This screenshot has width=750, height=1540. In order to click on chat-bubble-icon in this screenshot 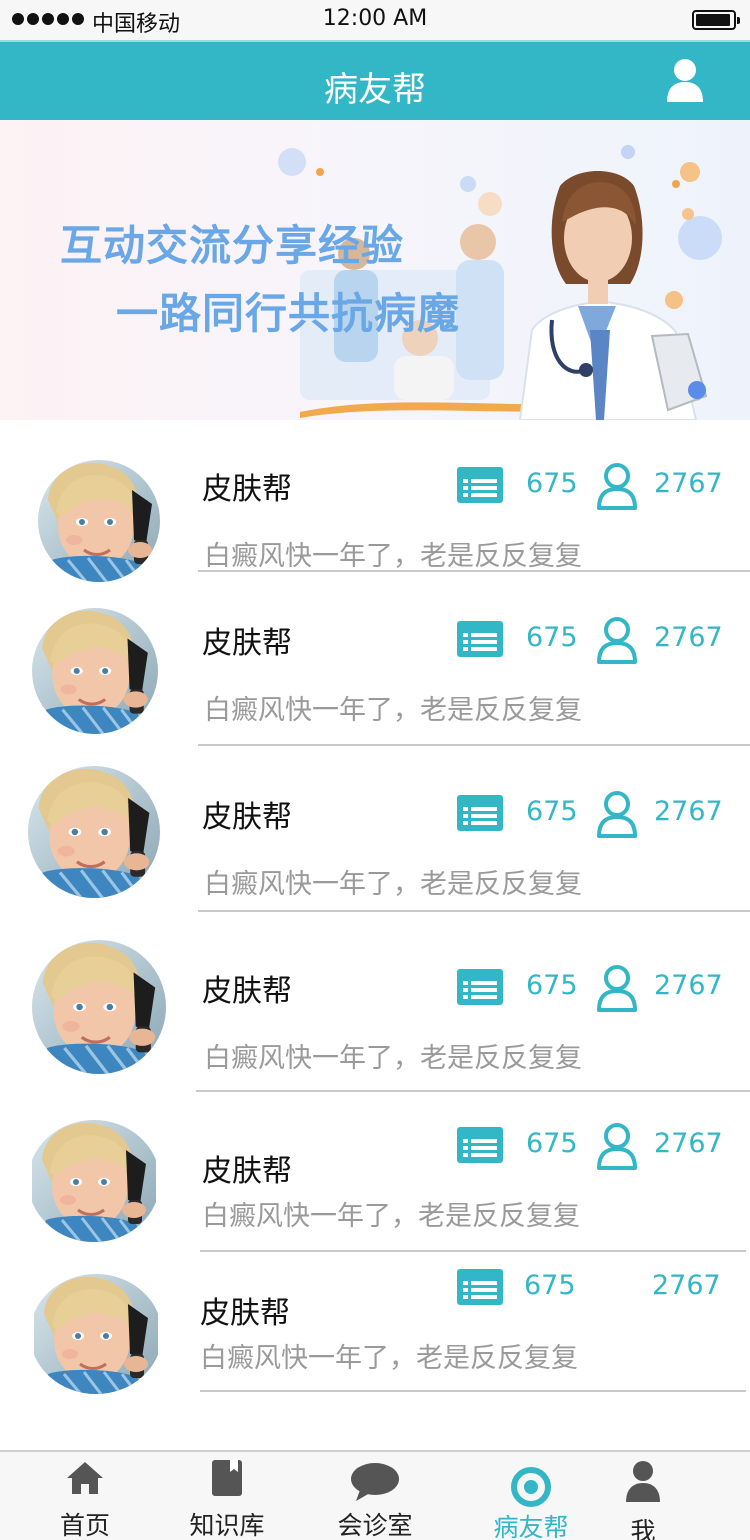, I will do `click(375, 1482)`.